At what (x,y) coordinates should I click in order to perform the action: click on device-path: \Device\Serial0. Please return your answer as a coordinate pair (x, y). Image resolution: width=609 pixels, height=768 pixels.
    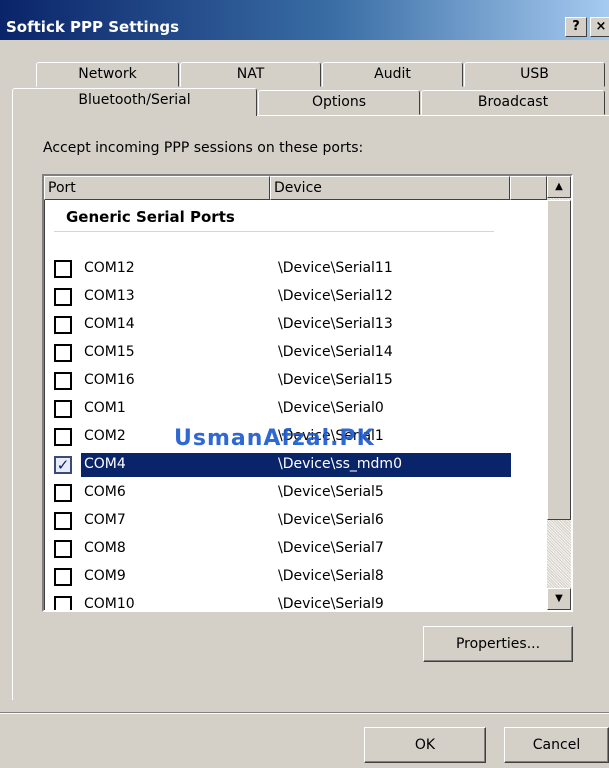
    Looking at the image, I should click on (331, 408).